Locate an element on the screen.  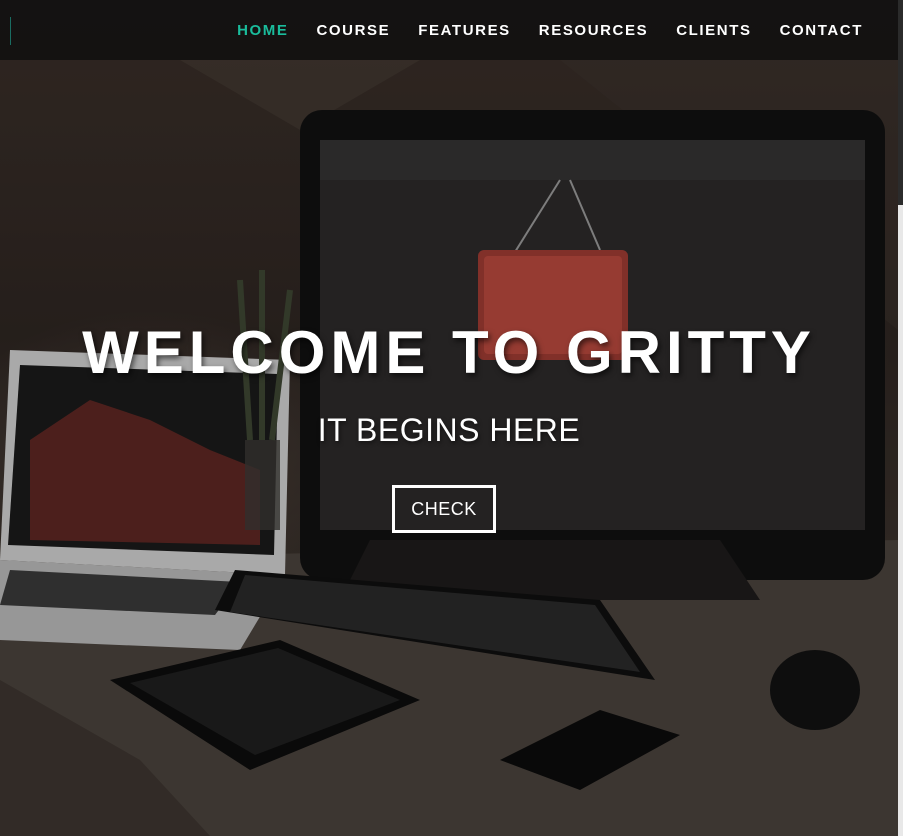
nav-item-resources: RESOURCES is located at coordinates (593, 30).